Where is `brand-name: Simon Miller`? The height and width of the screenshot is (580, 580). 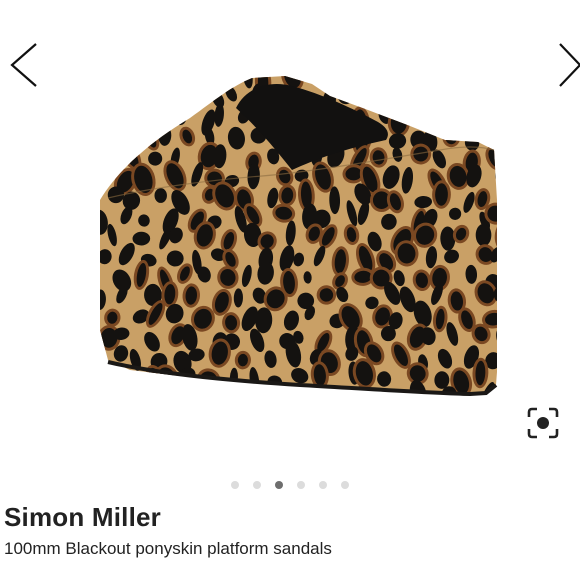 brand-name: Simon Miller is located at coordinates (82, 517).